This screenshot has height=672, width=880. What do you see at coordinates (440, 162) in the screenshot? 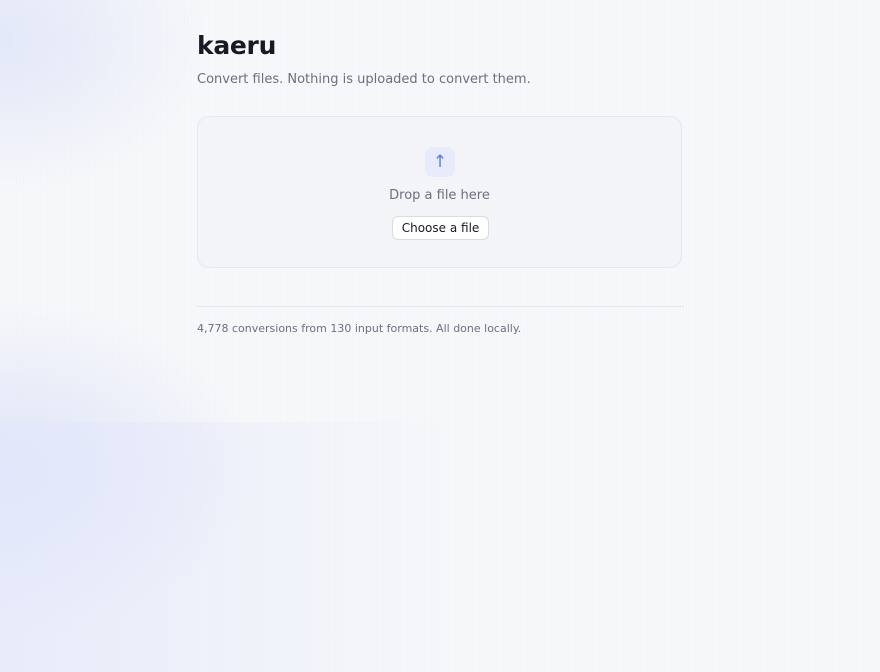
I see `upload-arrow-icon: ↑` at bounding box center [440, 162].